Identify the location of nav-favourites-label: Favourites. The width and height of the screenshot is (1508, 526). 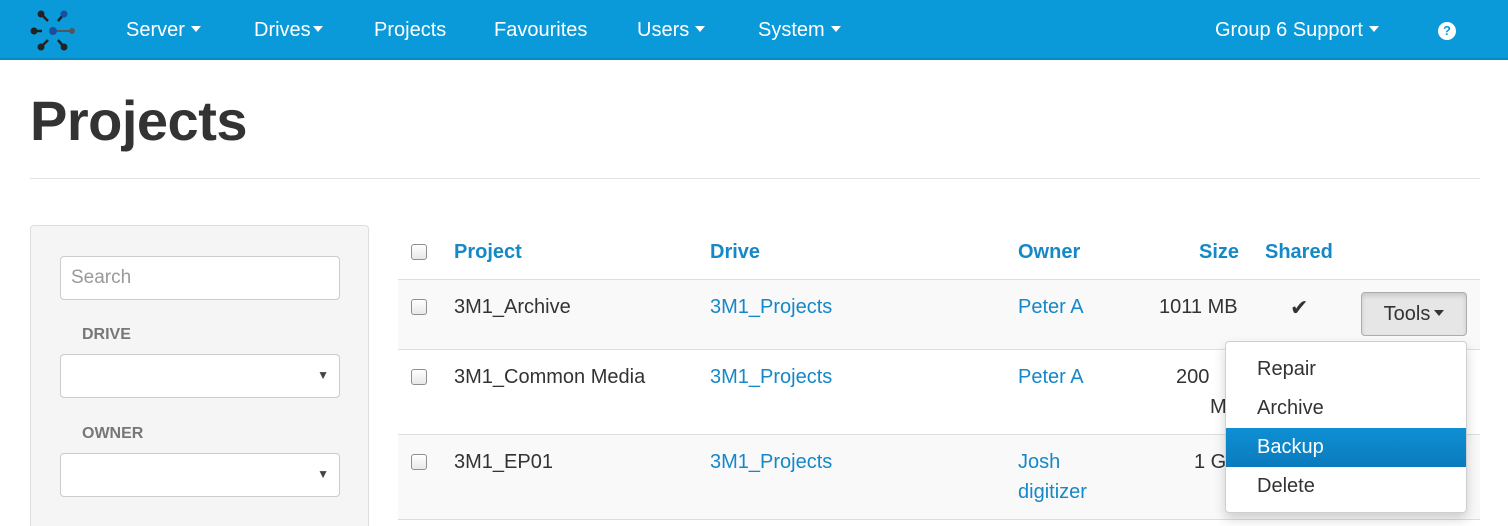
(541, 30).